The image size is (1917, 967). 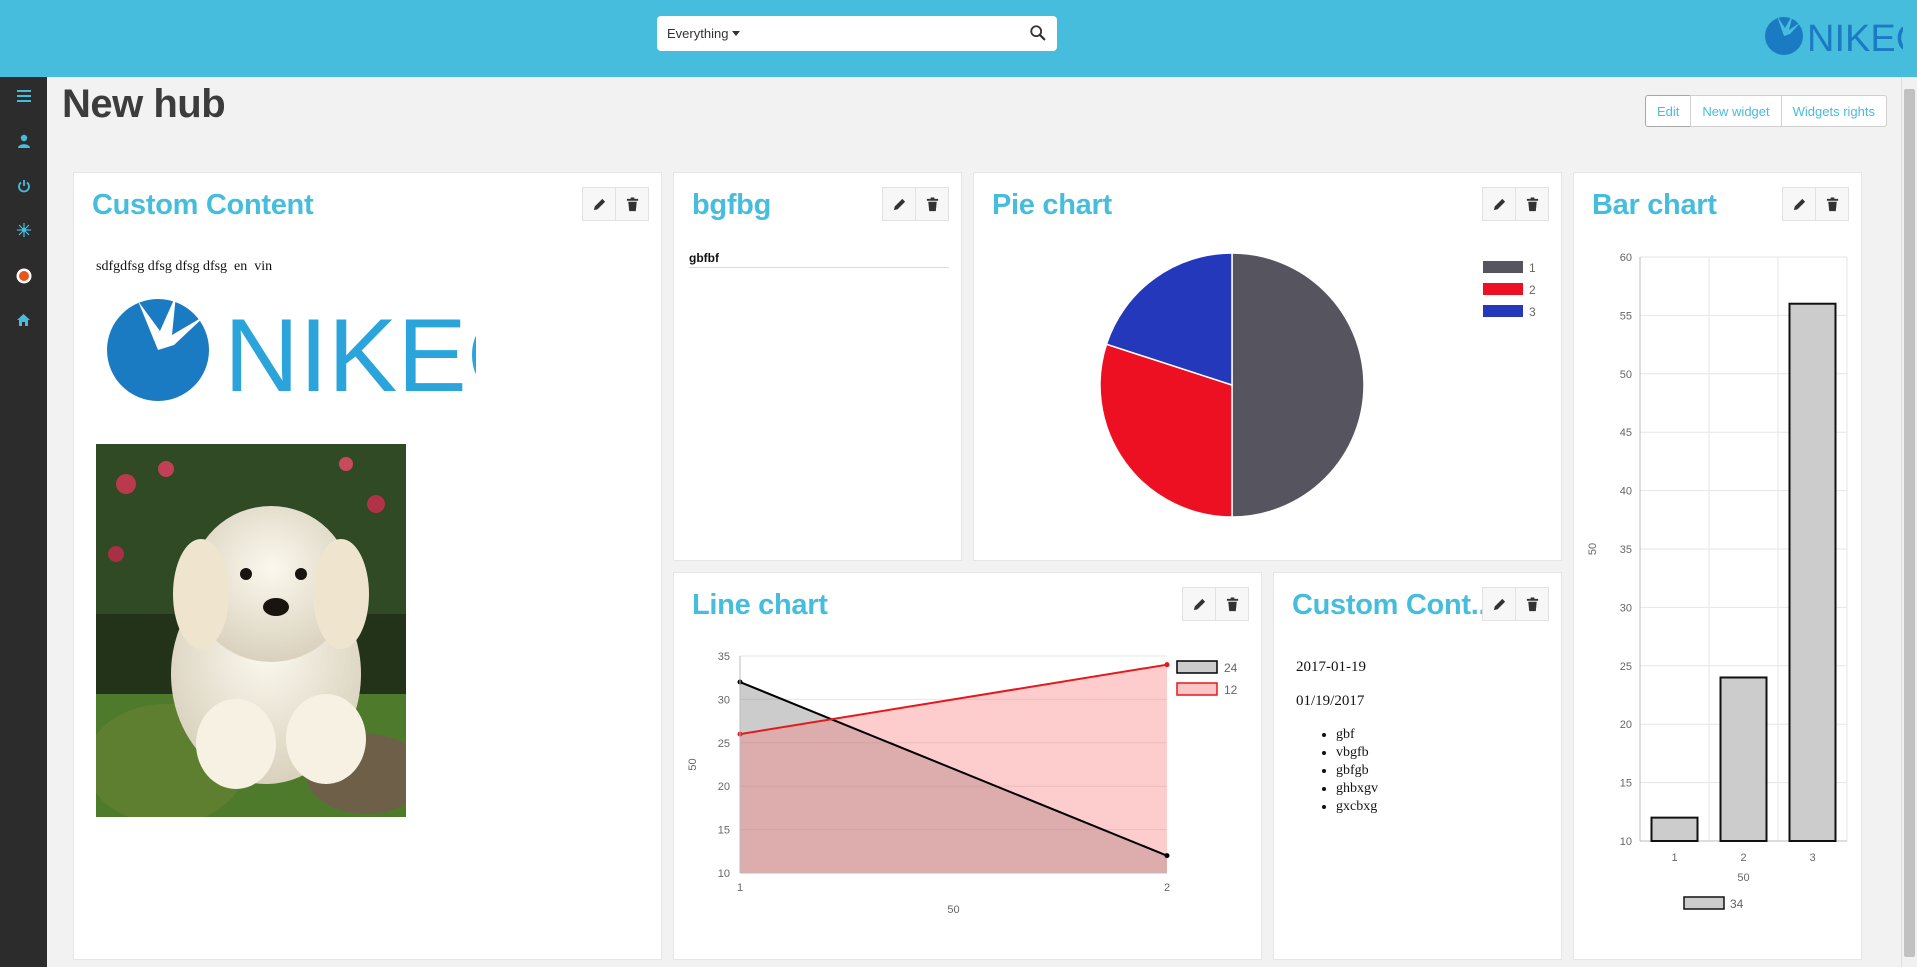 I want to click on page-actions: Edit New widget Widgets rights, so click(x=1766, y=111).